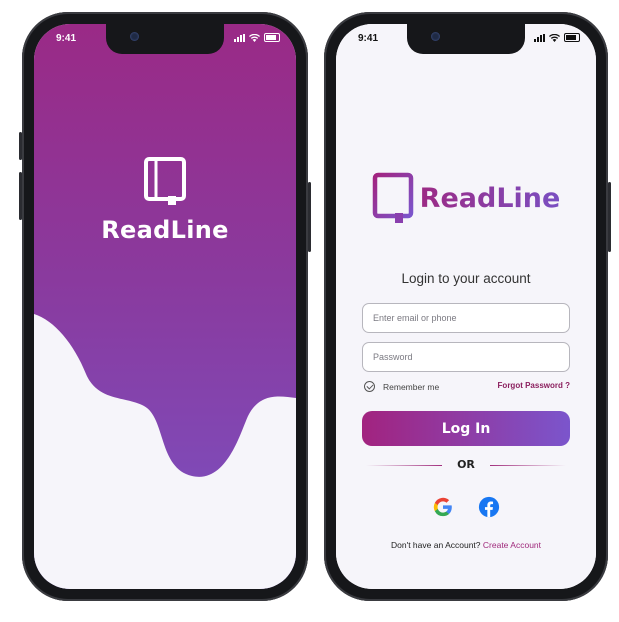 This screenshot has width=619, height=622. What do you see at coordinates (467, 388) in the screenshot?
I see `remember-row: Remember me Forgot Password ?` at bounding box center [467, 388].